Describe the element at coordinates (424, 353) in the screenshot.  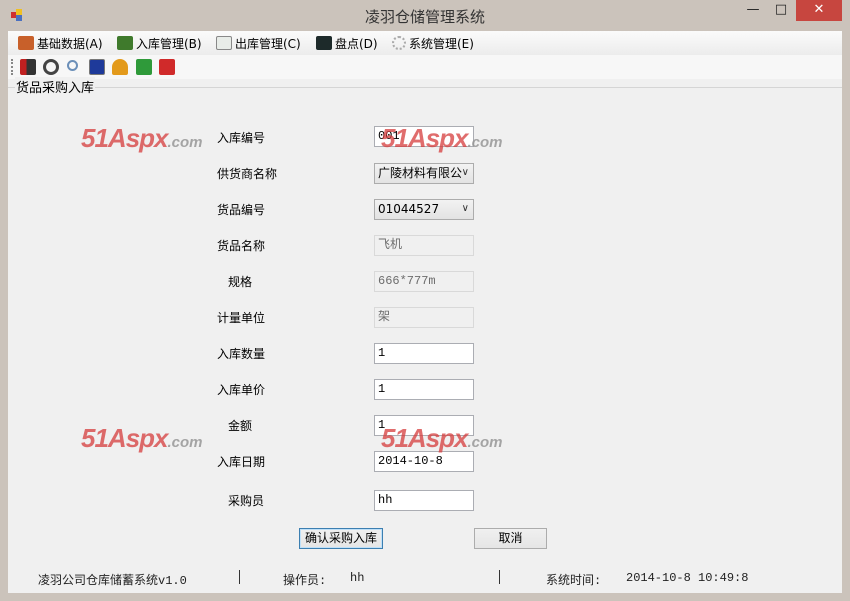
I see `quantity-input: 1` at that location.